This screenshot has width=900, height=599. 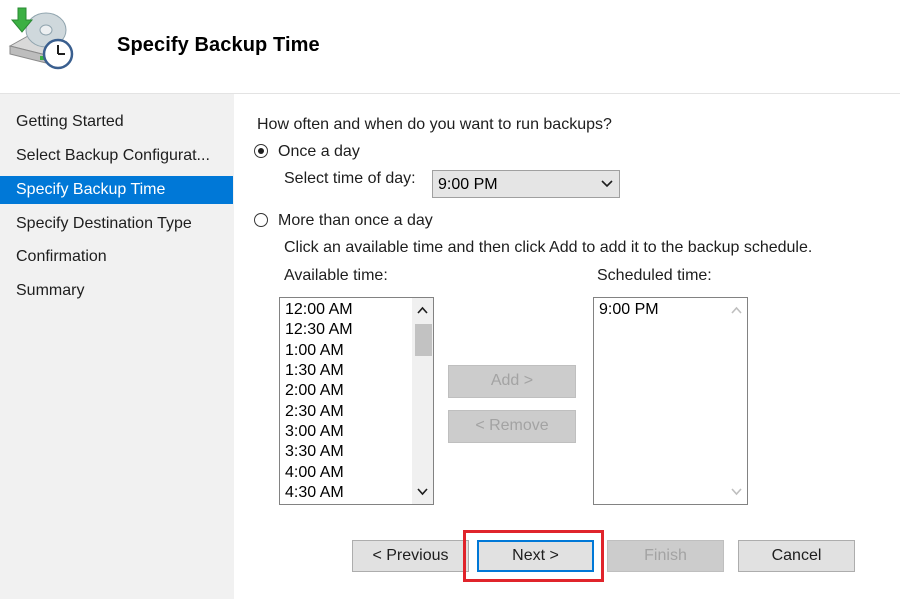 I want to click on scroll-thumb, so click(x=423, y=340).